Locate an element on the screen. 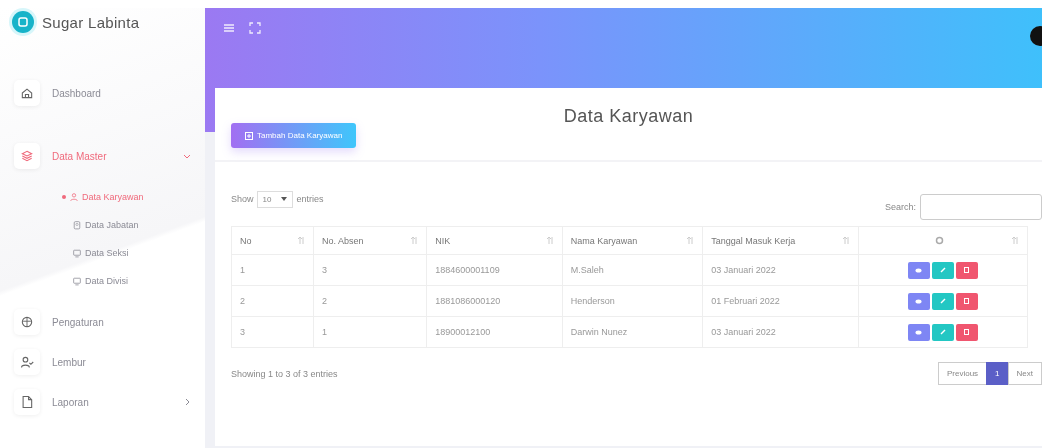 Image resolution: width=1042 pixels, height=448 pixels. table-cell: 18900012100 is located at coordinates (494, 332).